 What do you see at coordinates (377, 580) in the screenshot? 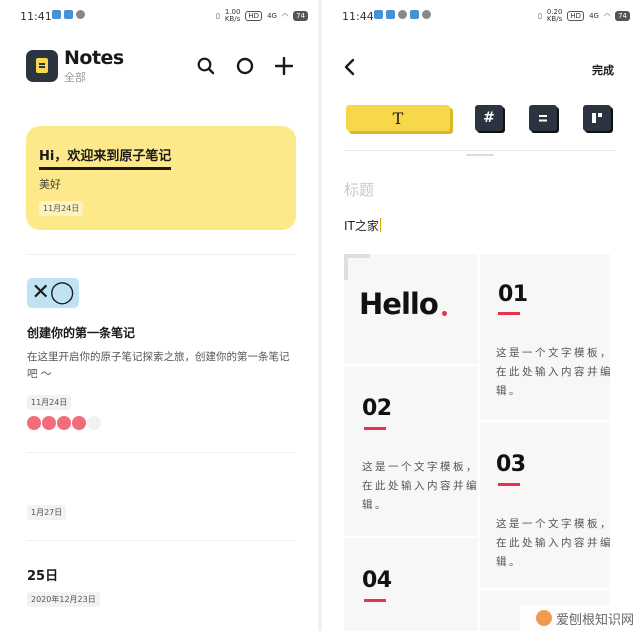
I see `template-number: 04` at bounding box center [377, 580].